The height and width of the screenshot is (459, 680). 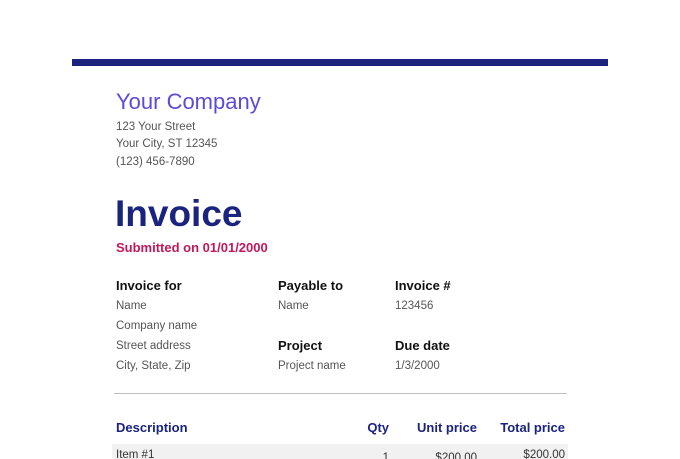 I want to click on header-accent-bar, so click(x=340, y=62).